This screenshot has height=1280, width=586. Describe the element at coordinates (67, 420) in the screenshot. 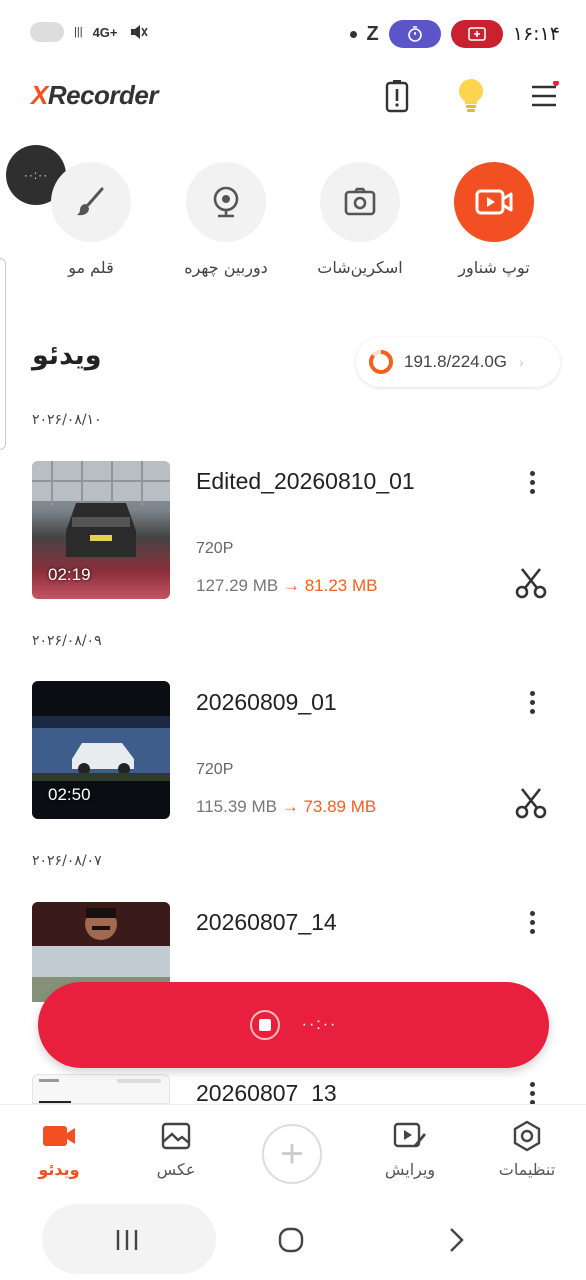

I see `date-header: ۲۰۲۶/۰۸/۱۰` at that location.